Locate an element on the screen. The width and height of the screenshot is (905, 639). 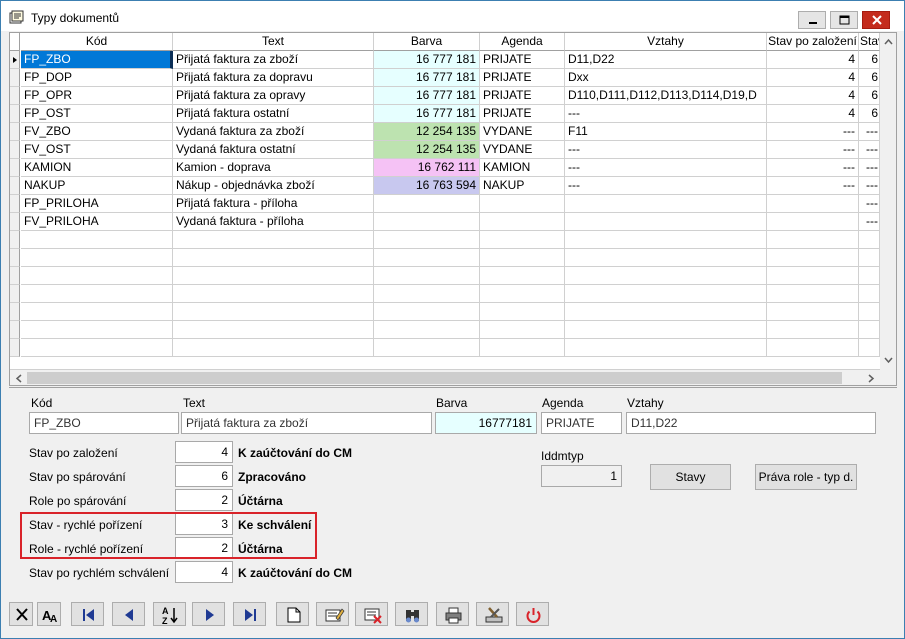
delete-record-button is located at coordinates (371, 614).